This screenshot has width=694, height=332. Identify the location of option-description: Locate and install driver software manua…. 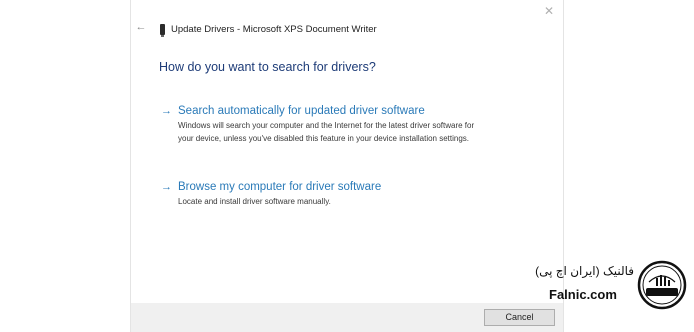
(358, 202).